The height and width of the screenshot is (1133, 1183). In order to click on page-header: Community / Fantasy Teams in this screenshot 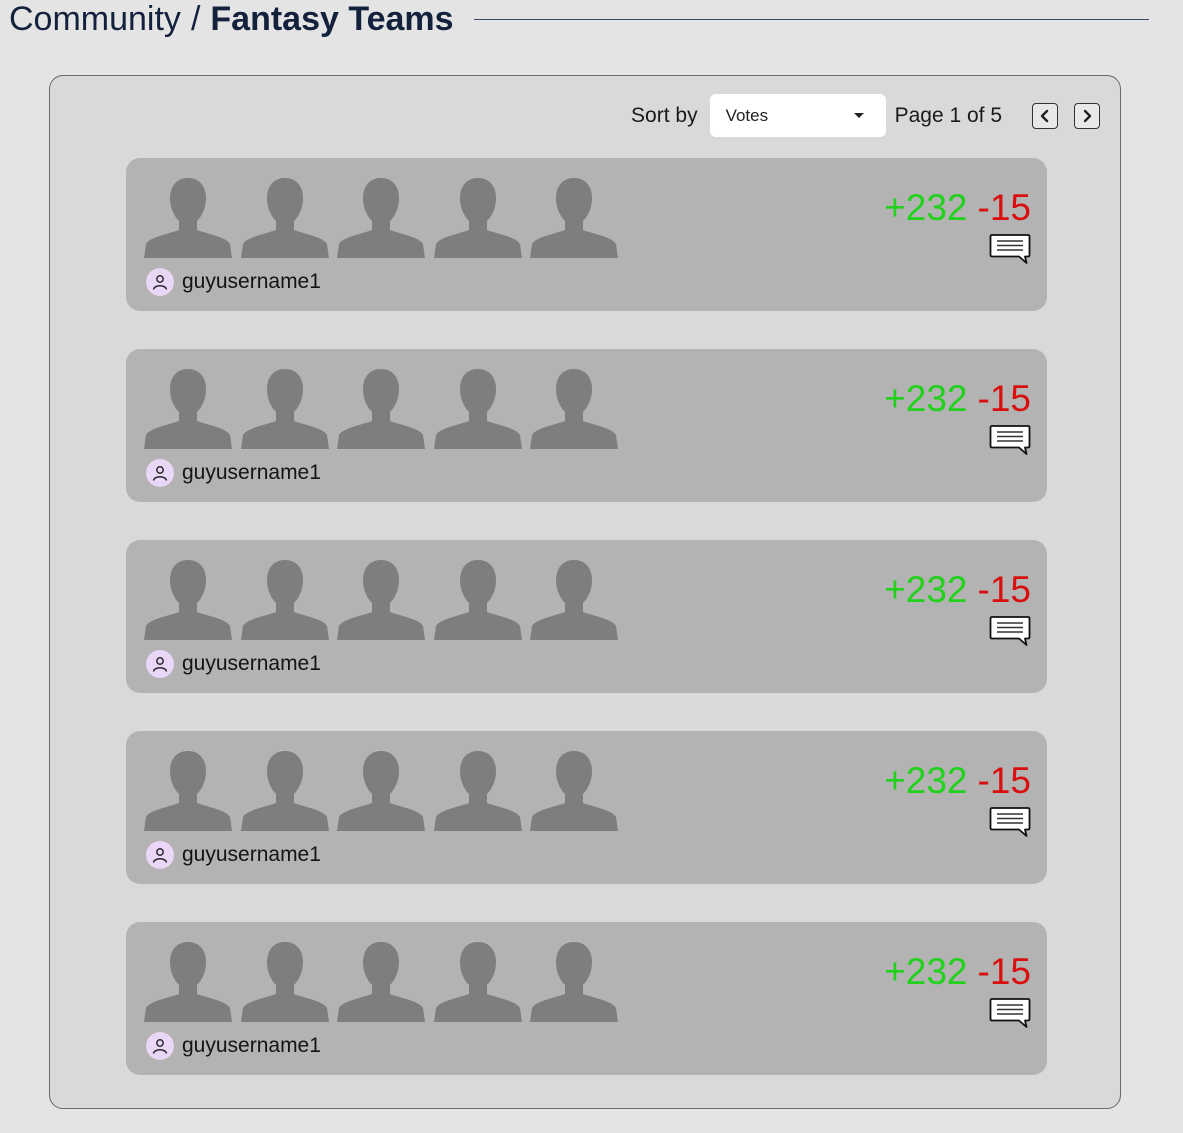, I will do `click(579, 19)`.